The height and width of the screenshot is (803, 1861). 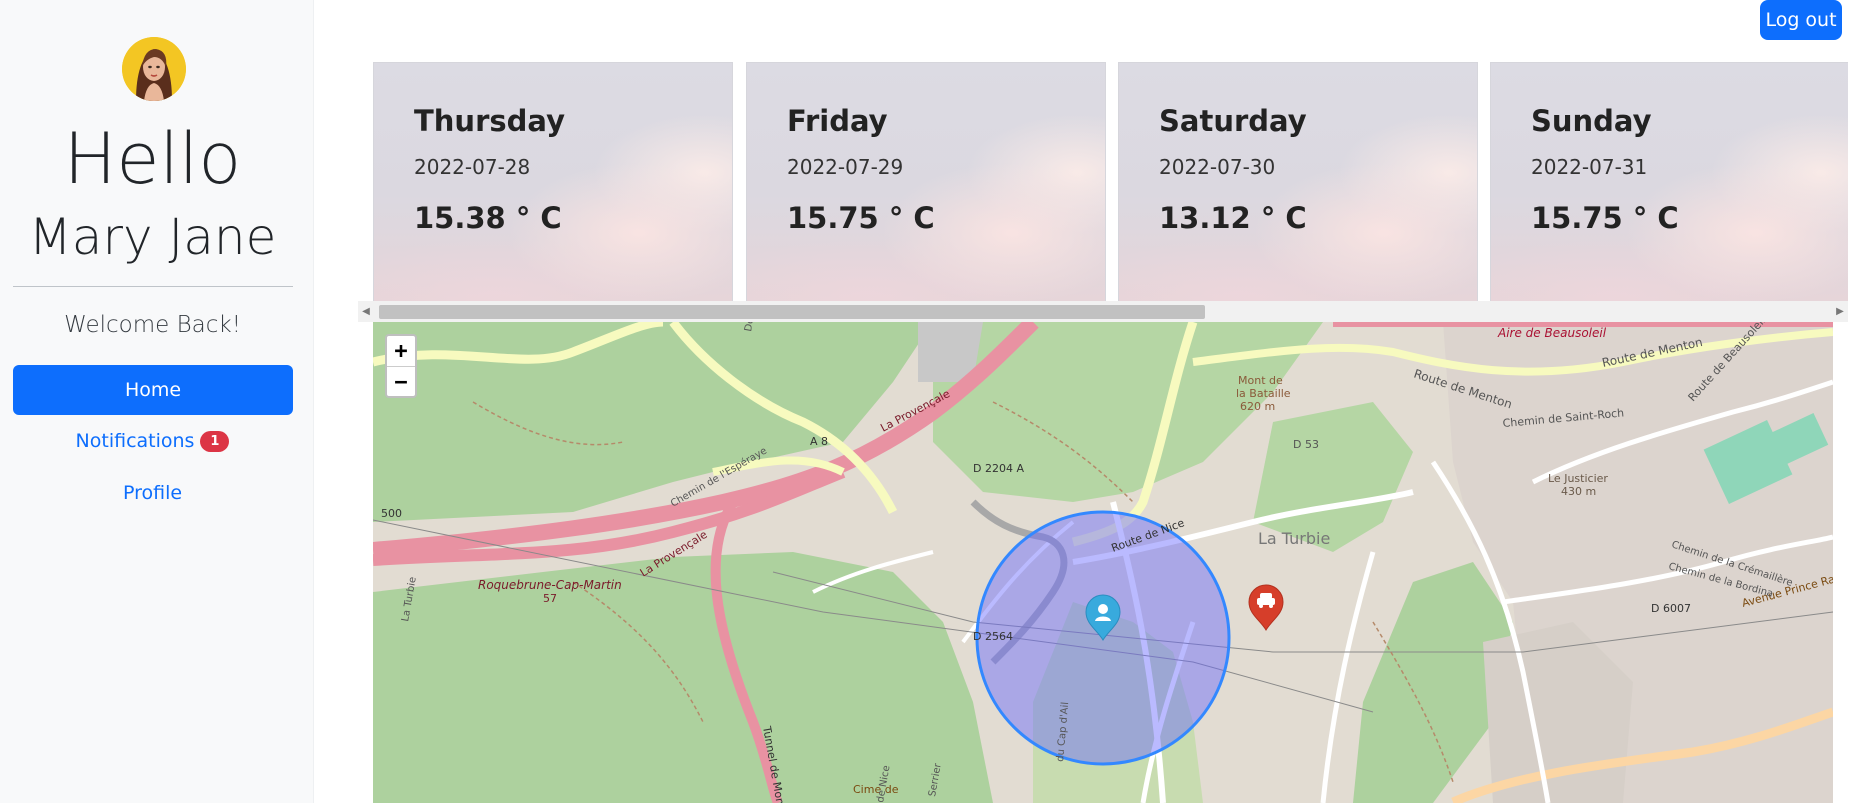 What do you see at coordinates (152, 159) in the screenshot?
I see `greeting-heading: Hello` at bounding box center [152, 159].